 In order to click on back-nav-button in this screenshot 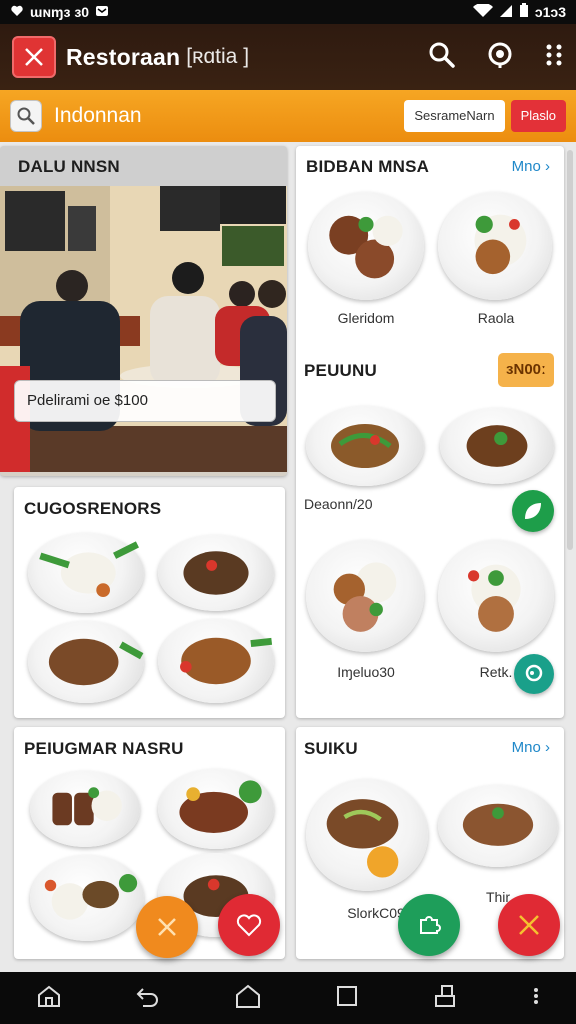, I will do `click(148, 998)`.